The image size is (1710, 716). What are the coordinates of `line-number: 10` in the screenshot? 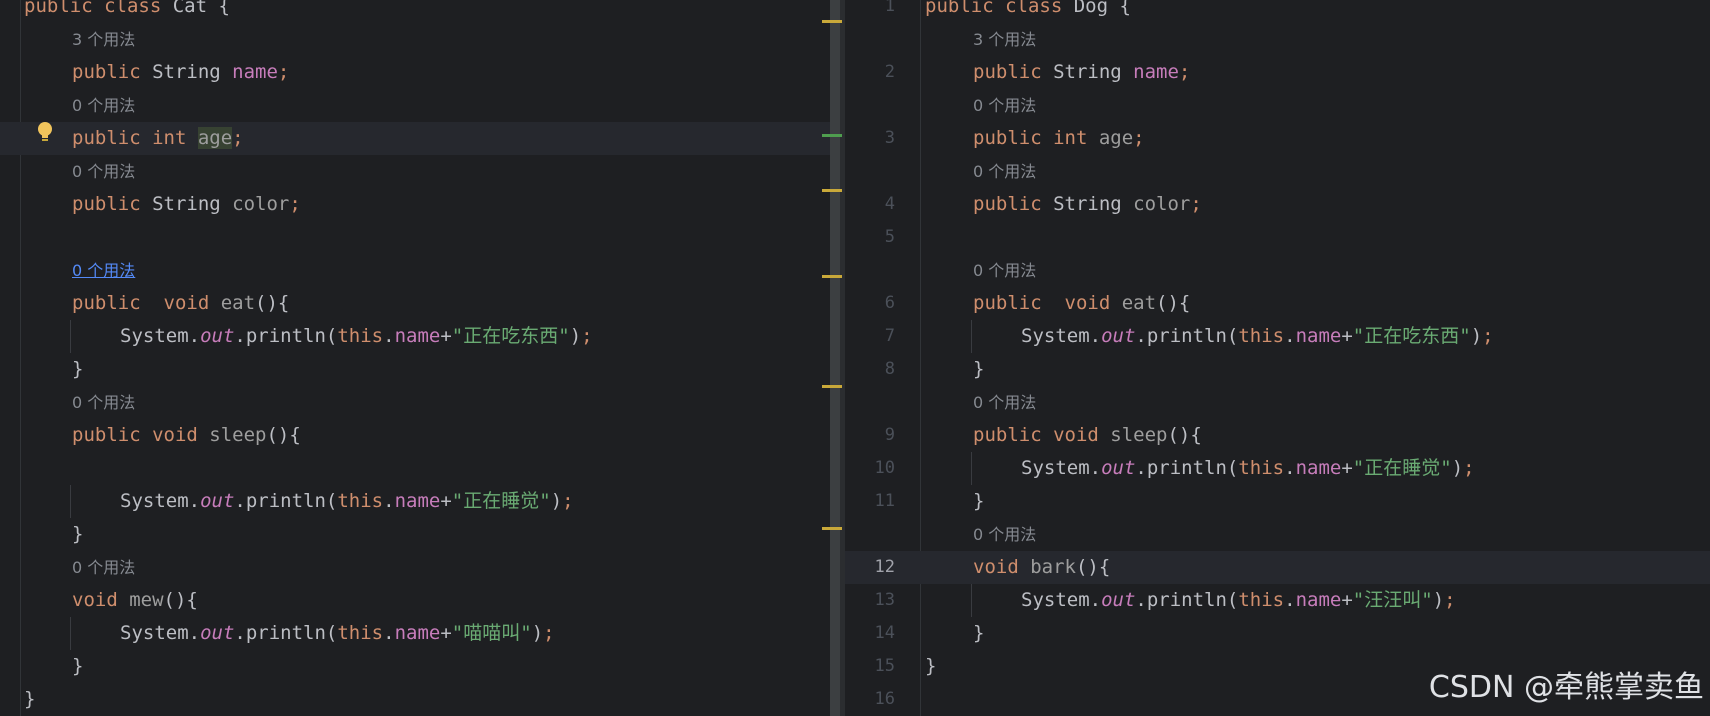 It's located at (870, 468).